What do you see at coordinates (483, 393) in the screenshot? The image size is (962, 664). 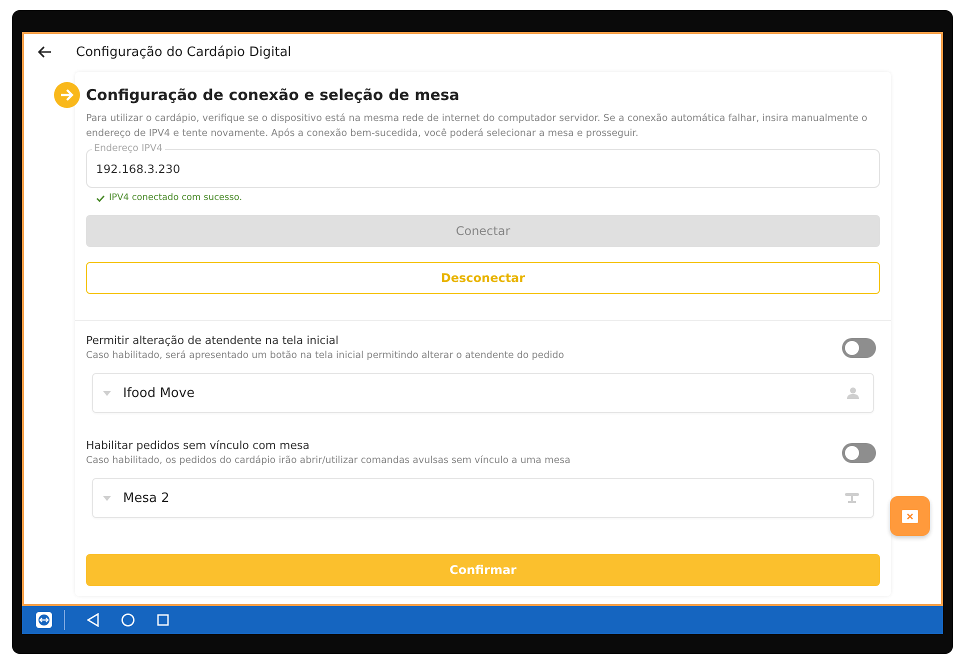 I see `select-field: Ifood Move` at bounding box center [483, 393].